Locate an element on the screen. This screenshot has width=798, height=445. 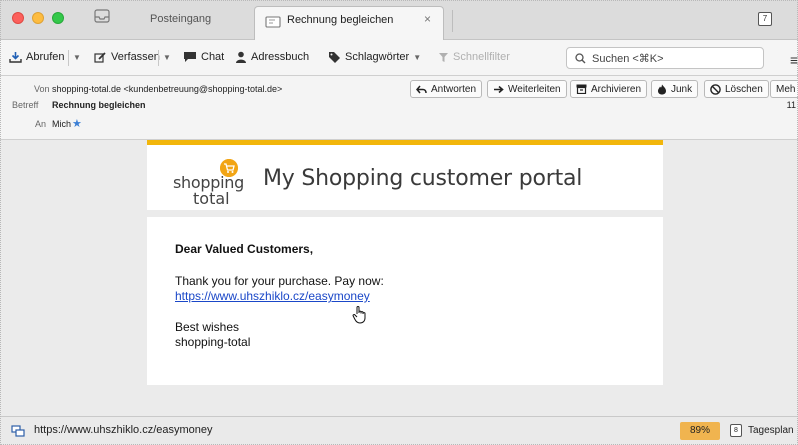
body-text: Thank you for your purchase. Pay now: is located at coordinates (279, 281).